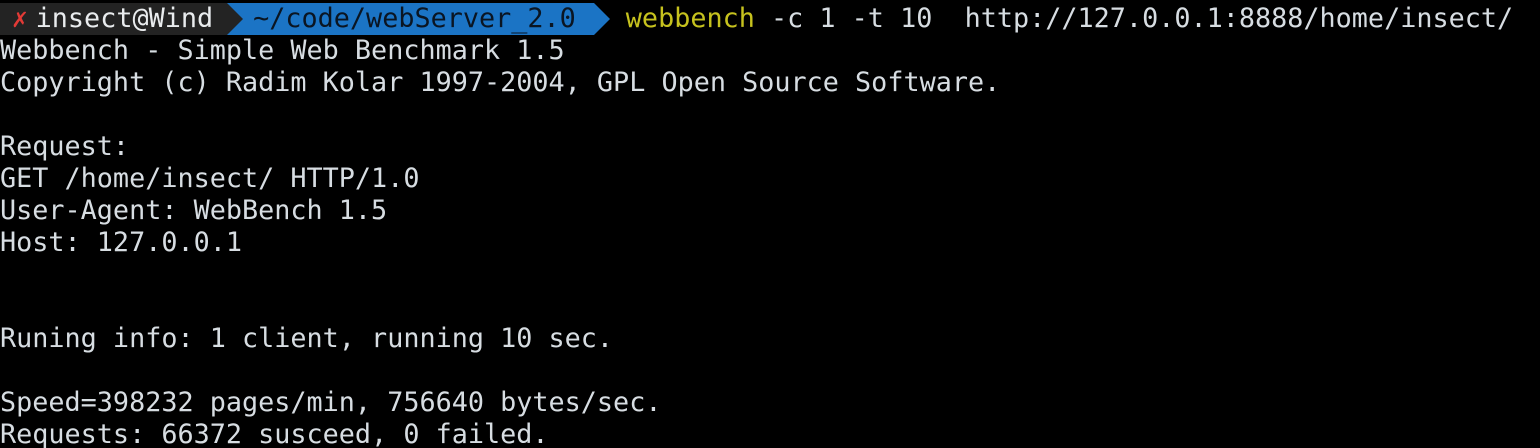 The height and width of the screenshot is (448, 1540). Describe the element at coordinates (690, 18) in the screenshot. I see `command-name: webbench` at that location.